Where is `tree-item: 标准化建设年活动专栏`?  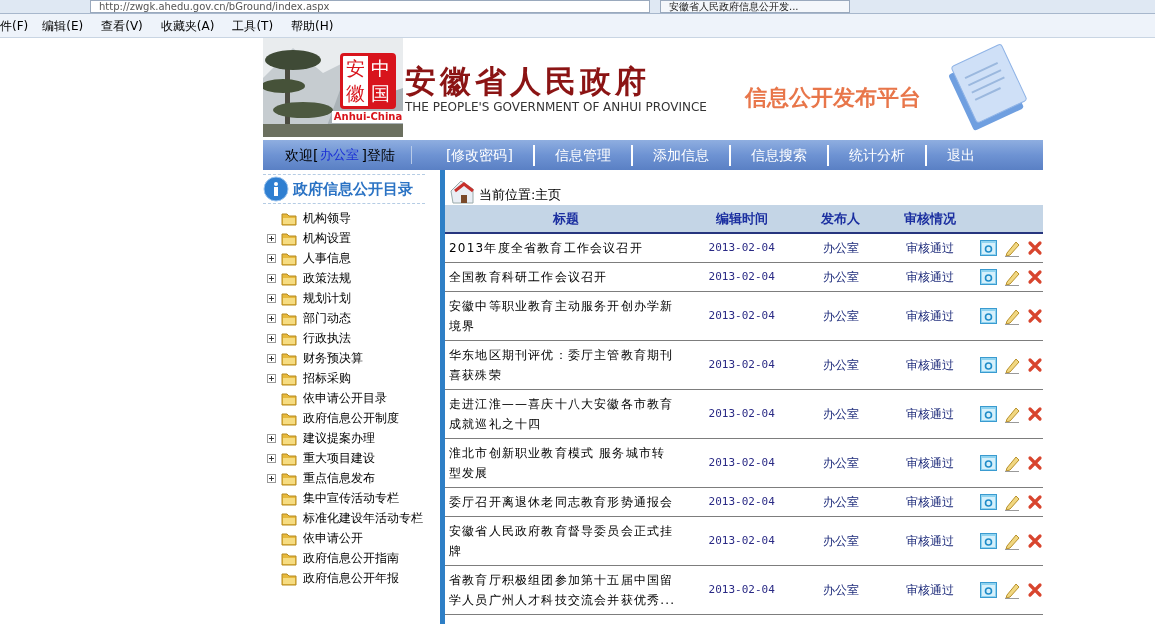
tree-item: 标准化建设年活动专栏 is located at coordinates (363, 518).